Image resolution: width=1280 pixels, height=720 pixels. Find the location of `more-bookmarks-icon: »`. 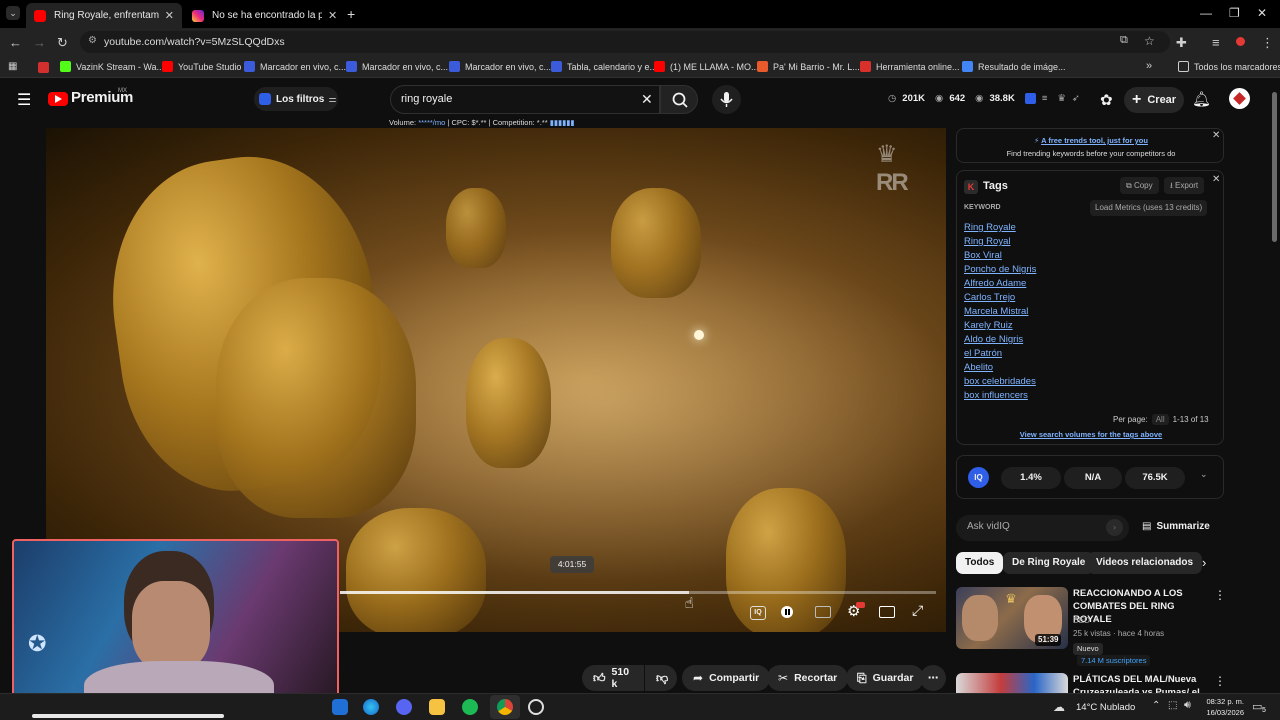

more-bookmarks-icon: » is located at coordinates (1149, 66).